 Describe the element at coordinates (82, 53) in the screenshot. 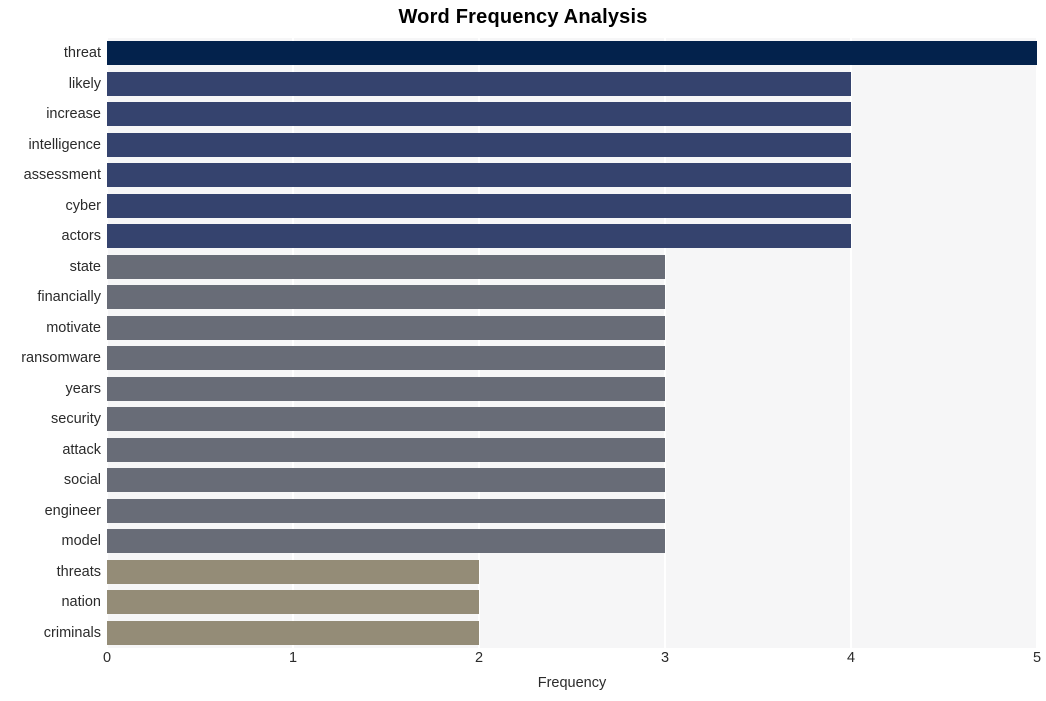

I see `y-tick-threat: threat` at that location.